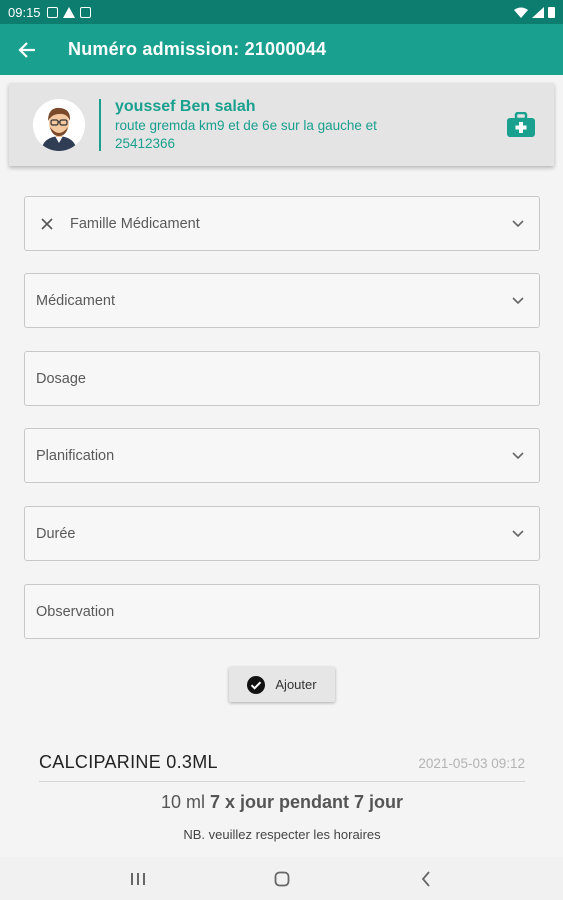 The width and height of the screenshot is (563, 900). I want to click on gallery-icon, so click(52, 12).